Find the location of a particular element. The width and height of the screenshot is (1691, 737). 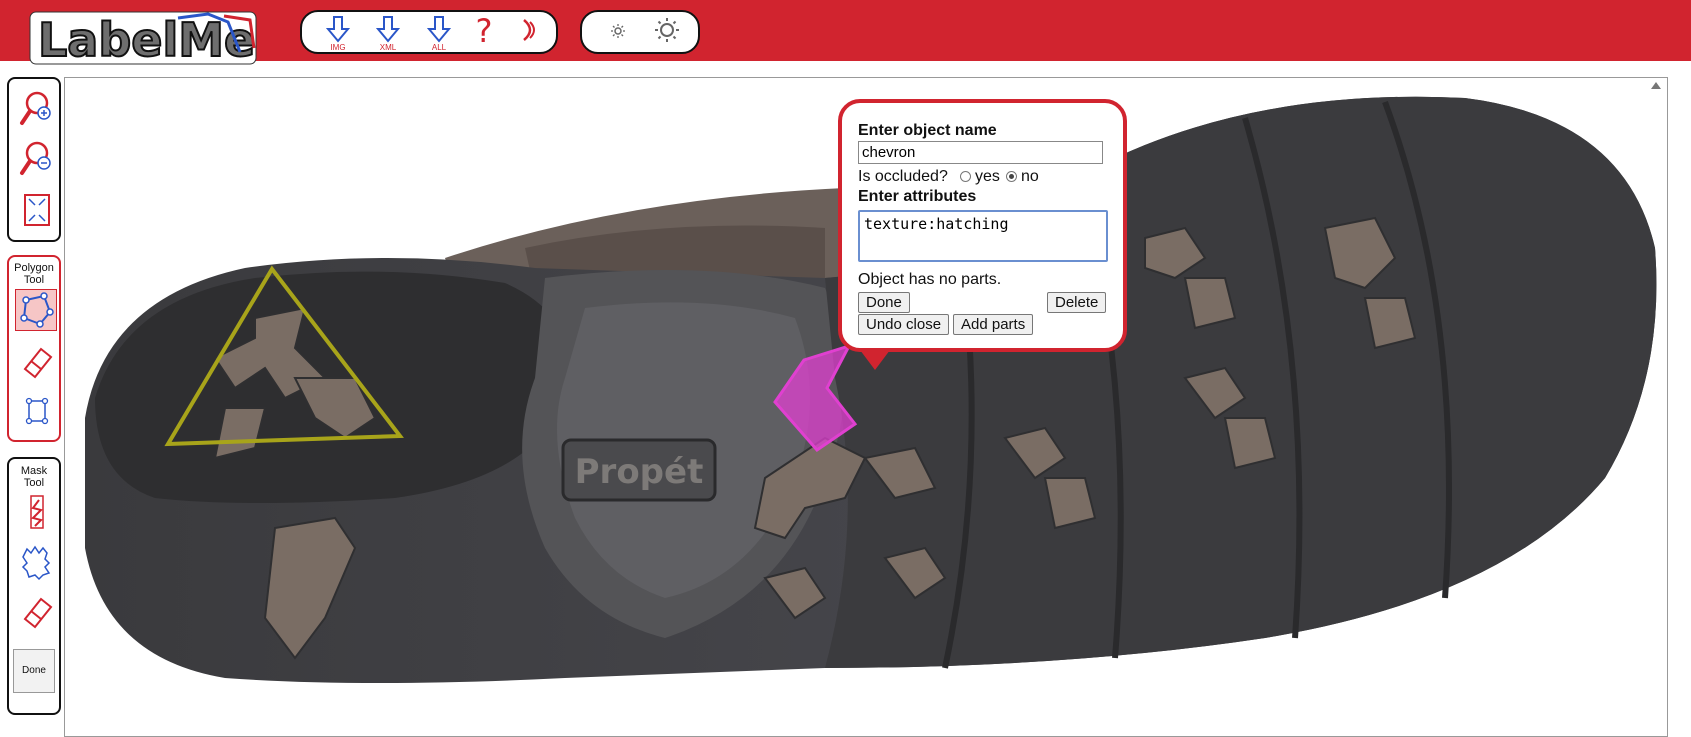

zoom-out-button is located at coordinates (37, 159).